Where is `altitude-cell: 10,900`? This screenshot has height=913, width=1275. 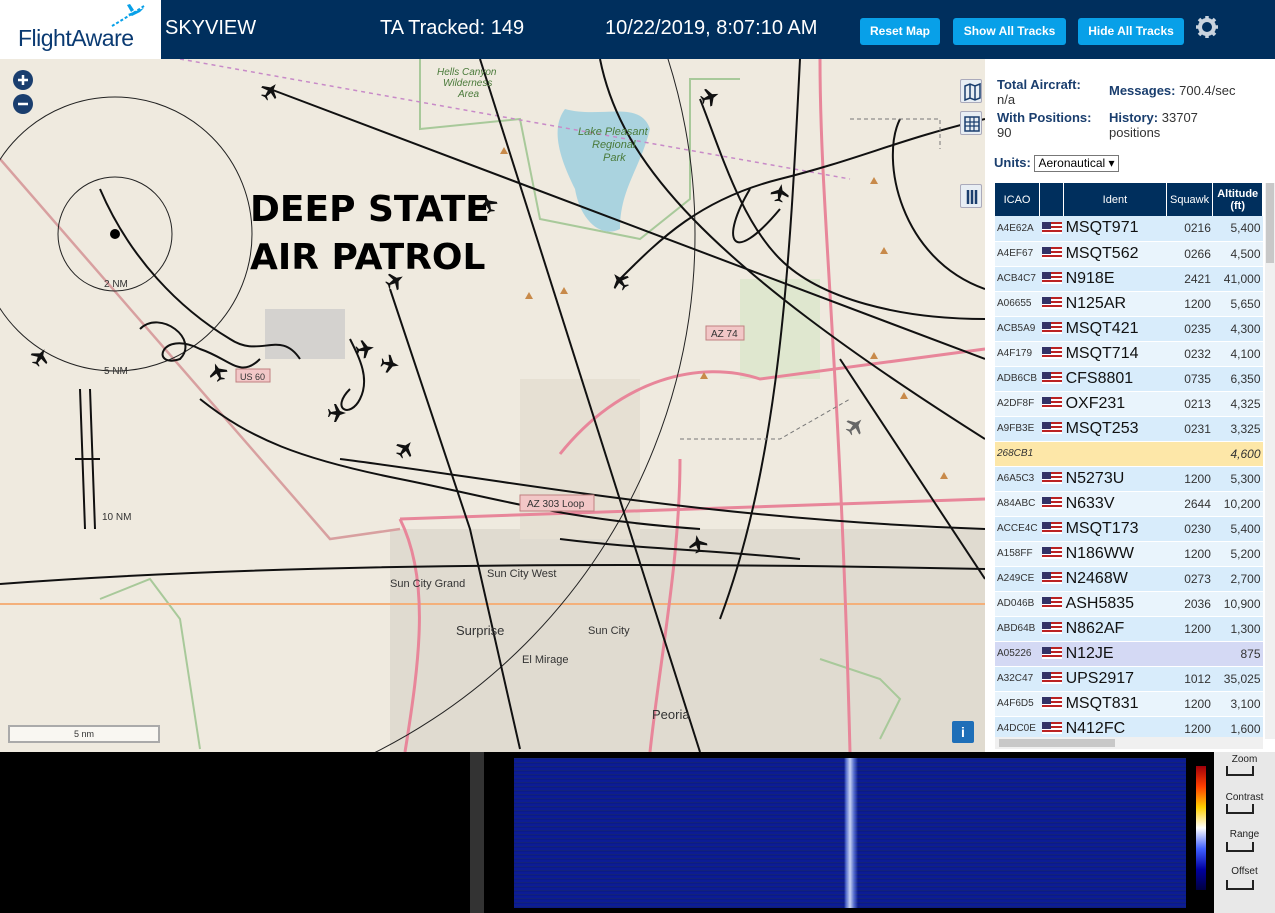
altitude-cell: 10,900 is located at coordinates (1237, 604).